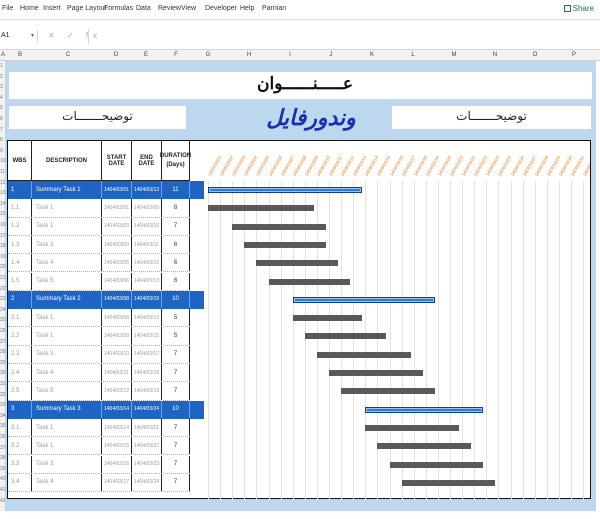  I want to click on start-date-cell: 1404/03/09, so click(117, 336).